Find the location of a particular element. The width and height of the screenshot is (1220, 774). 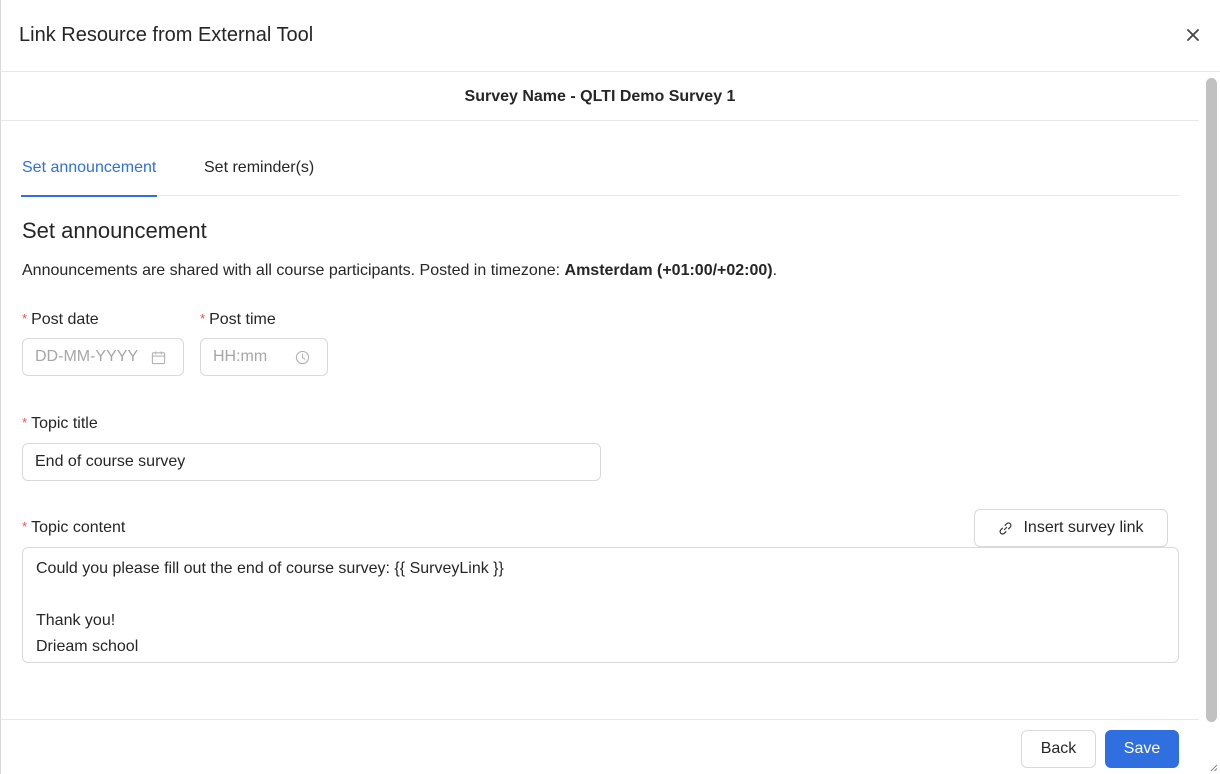

topic-title-label-text: Topic title is located at coordinates (64, 423).